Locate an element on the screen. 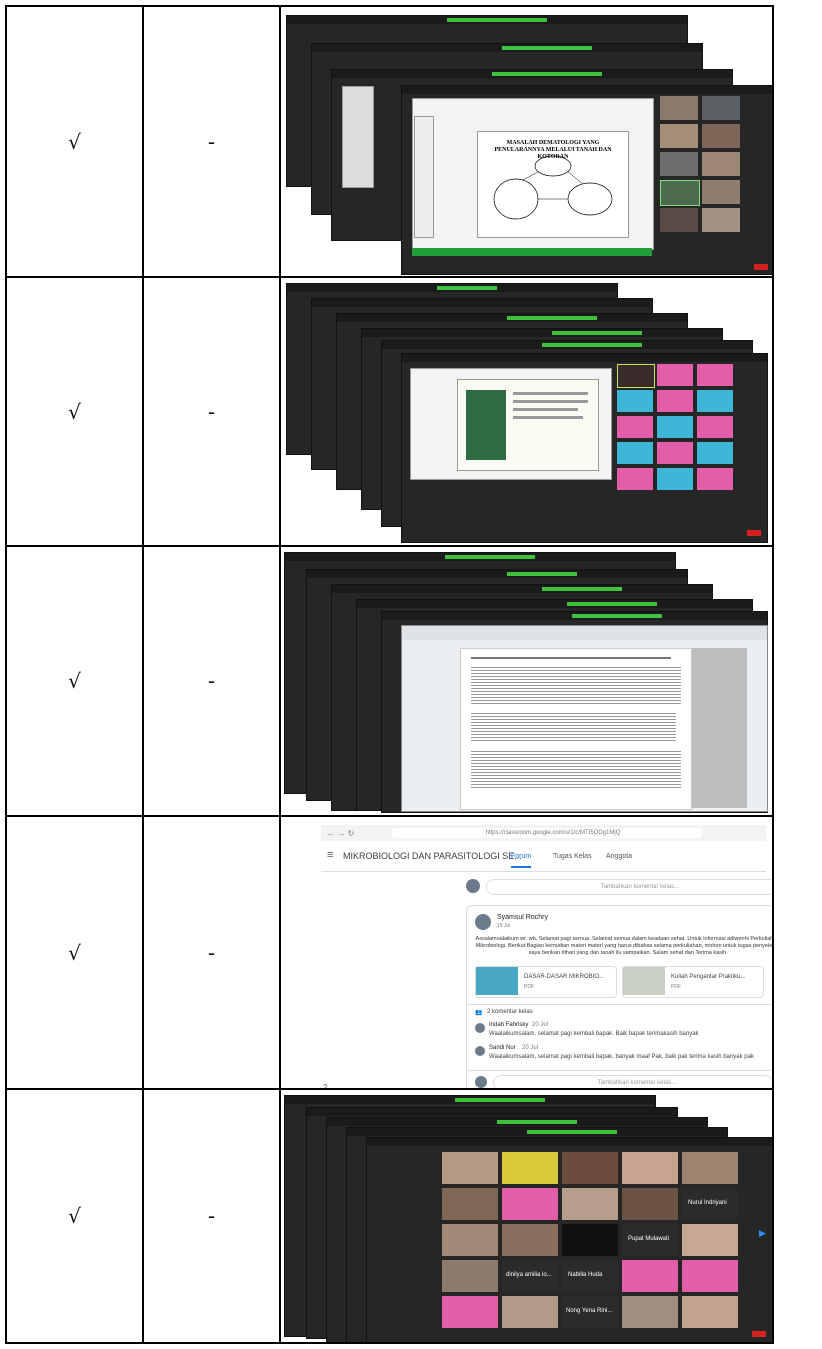  participant-name: Nabilla Huda is located at coordinates (585, 1275).